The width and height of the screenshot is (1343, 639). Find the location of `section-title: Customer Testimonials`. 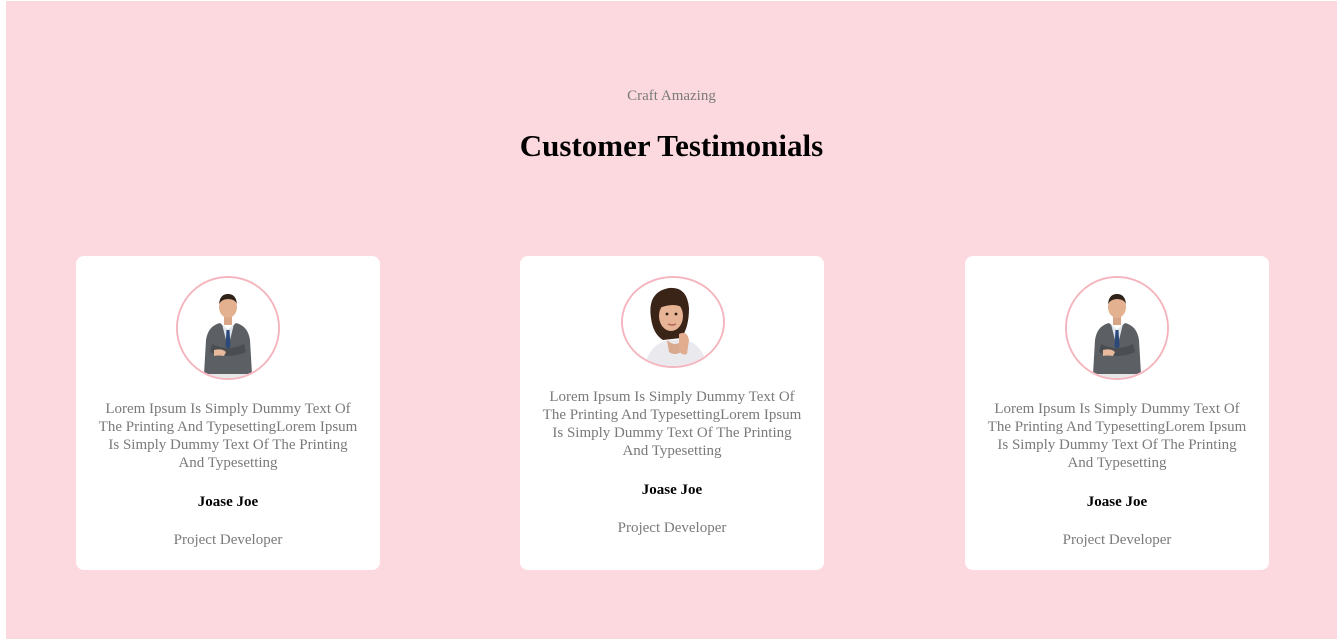

section-title: Customer Testimonials is located at coordinates (671, 145).